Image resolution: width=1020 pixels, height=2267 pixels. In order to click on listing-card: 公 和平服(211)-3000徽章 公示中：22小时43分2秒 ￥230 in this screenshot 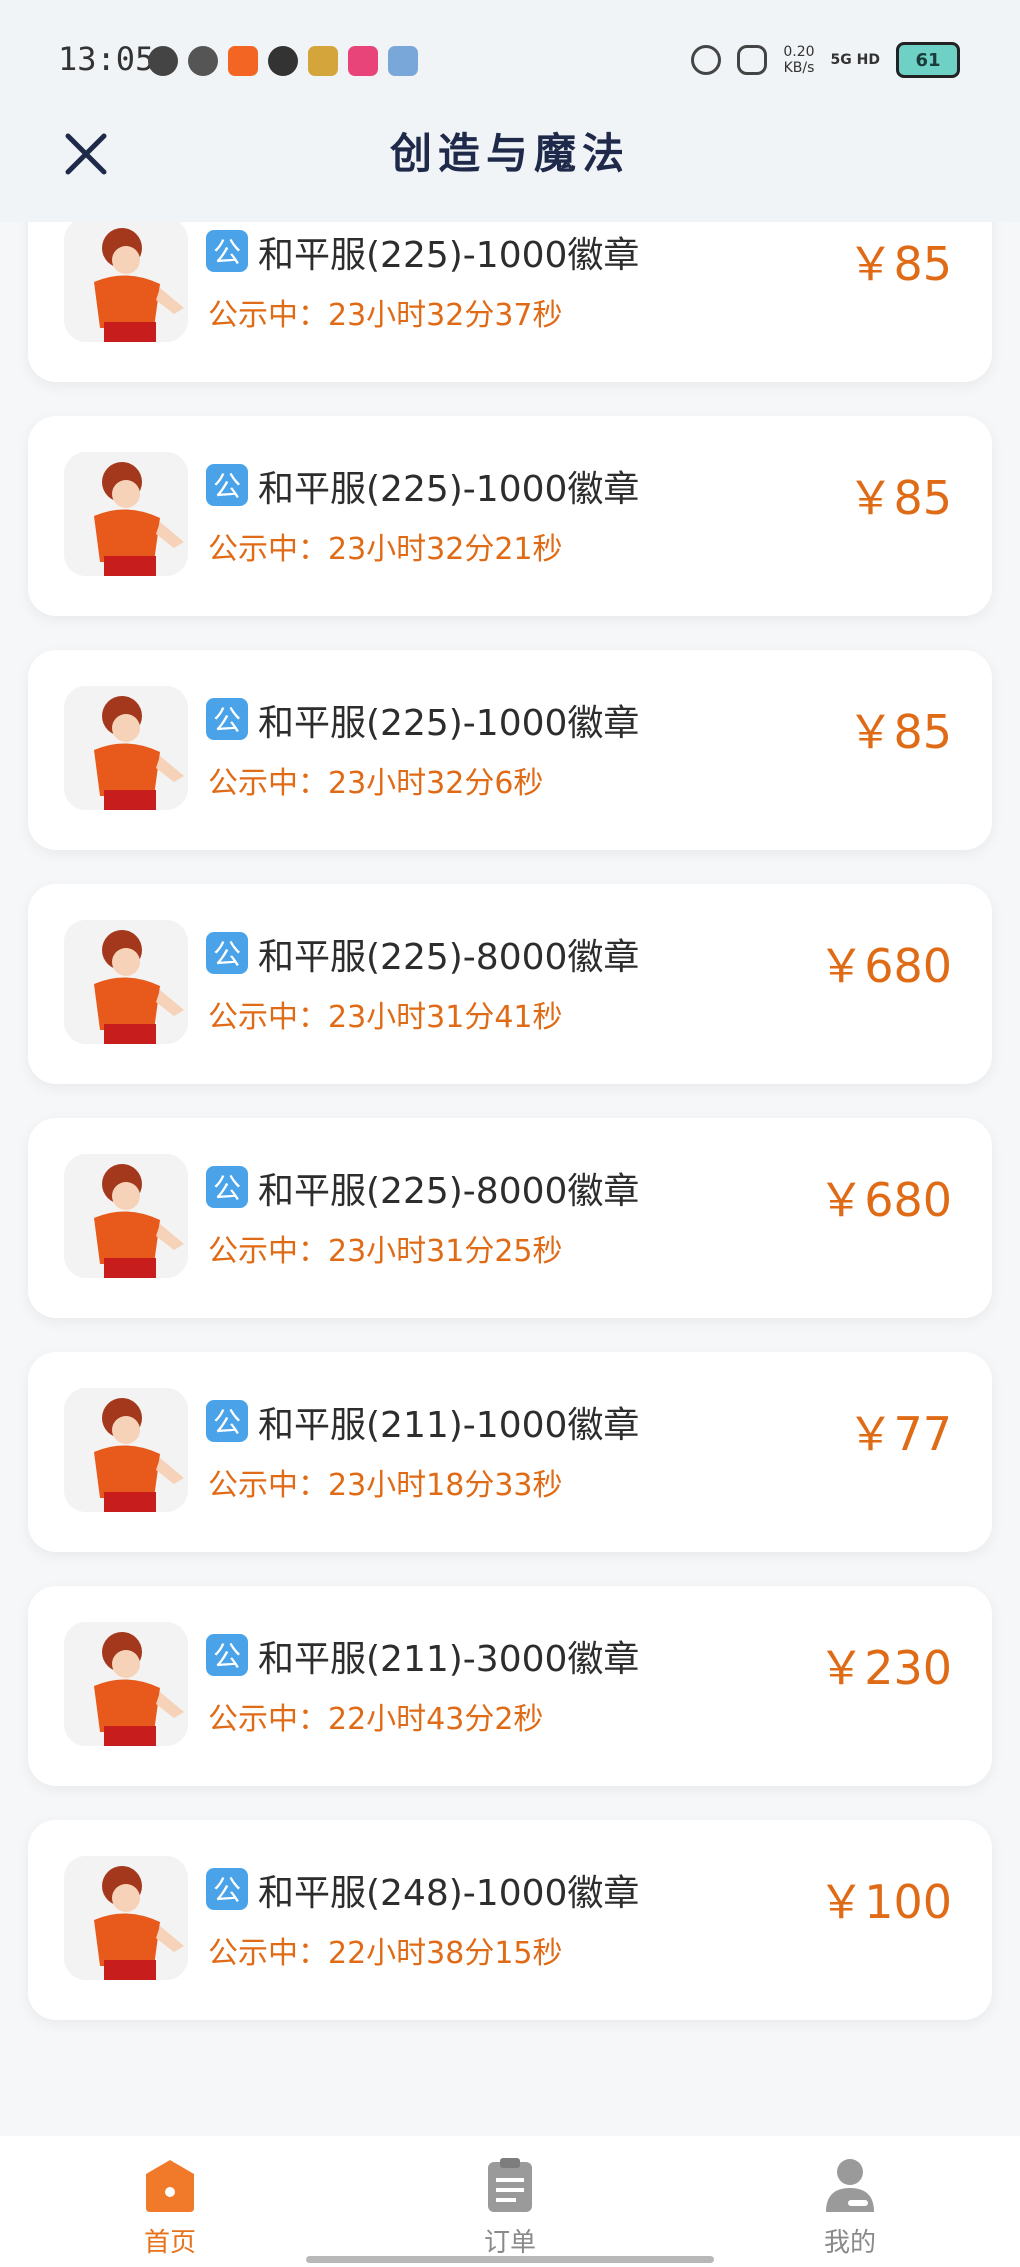, I will do `click(510, 1686)`.